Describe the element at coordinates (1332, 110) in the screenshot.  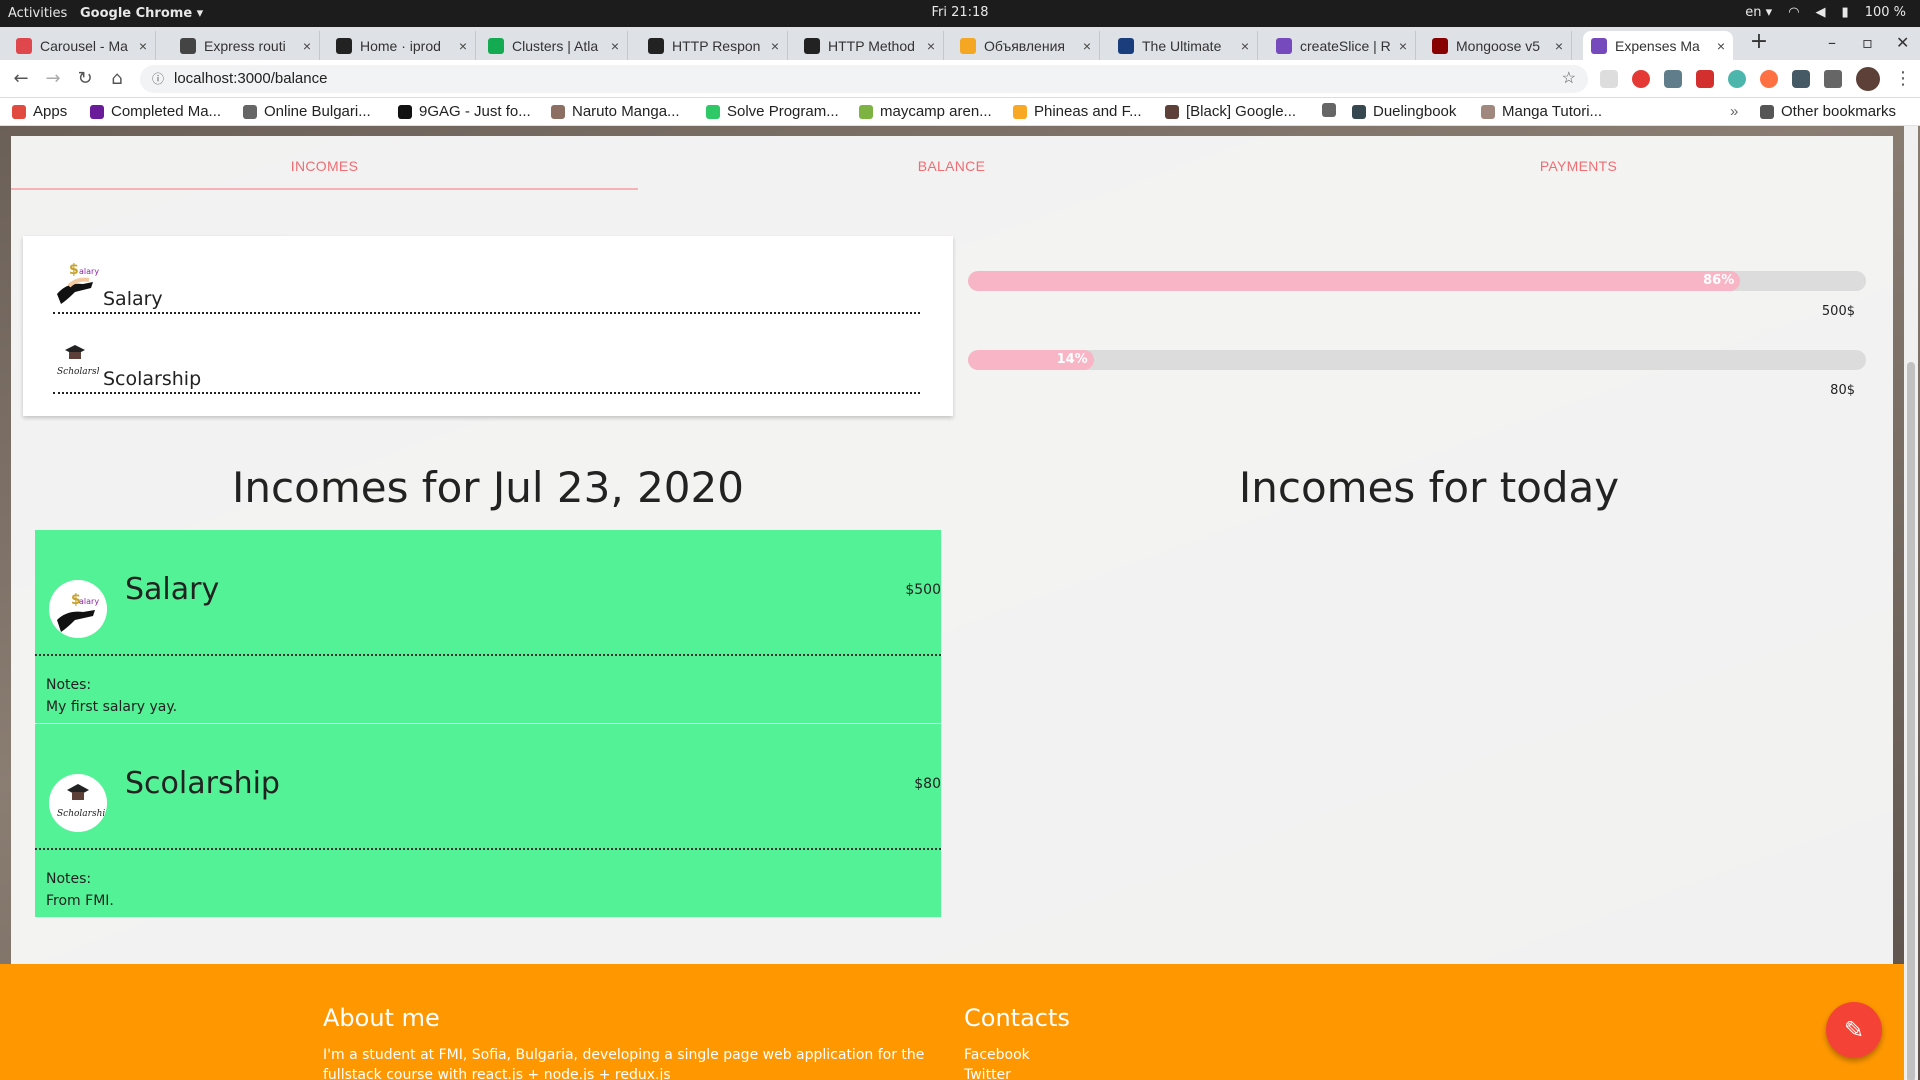
I see `bookmark-item` at that location.